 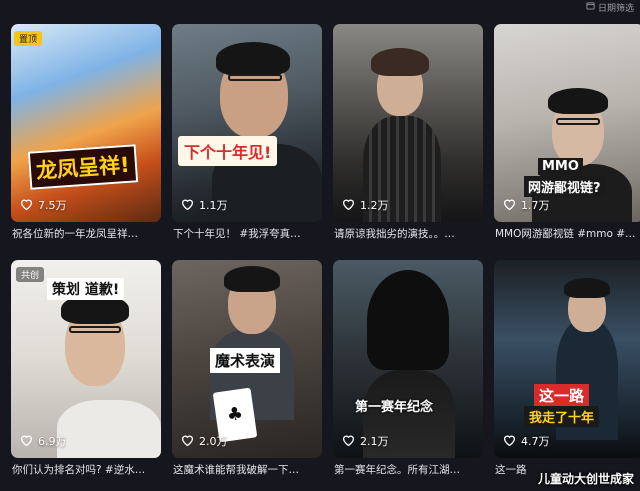 I want to click on like-count: 2.0万, so click(x=204, y=441).